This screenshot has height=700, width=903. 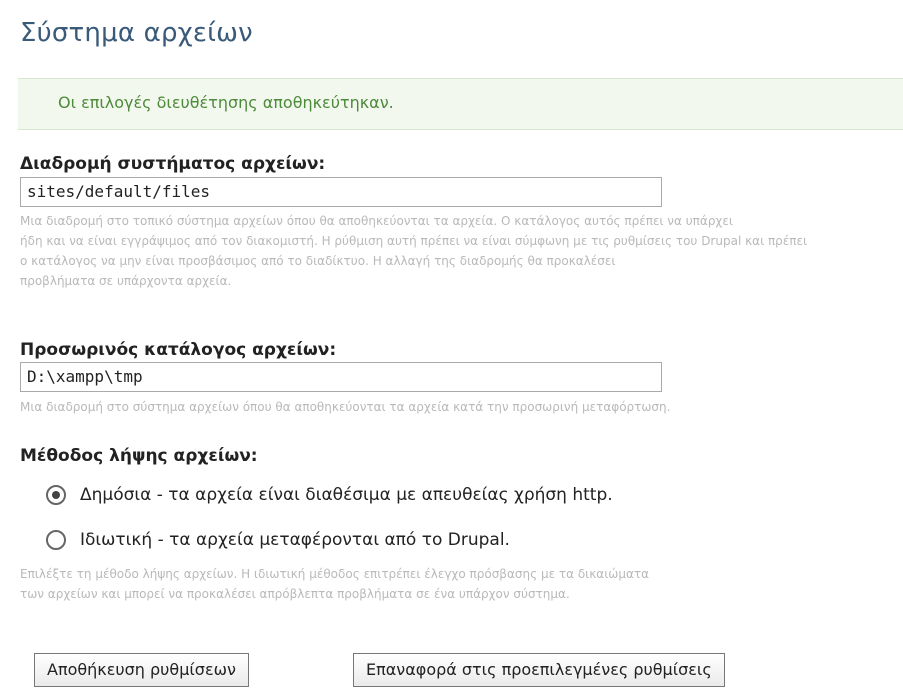 What do you see at coordinates (173, 164) in the screenshot?
I see `file-system-path-label: Διαδρομή συστήματος αρχείων:` at bounding box center [173, 164].